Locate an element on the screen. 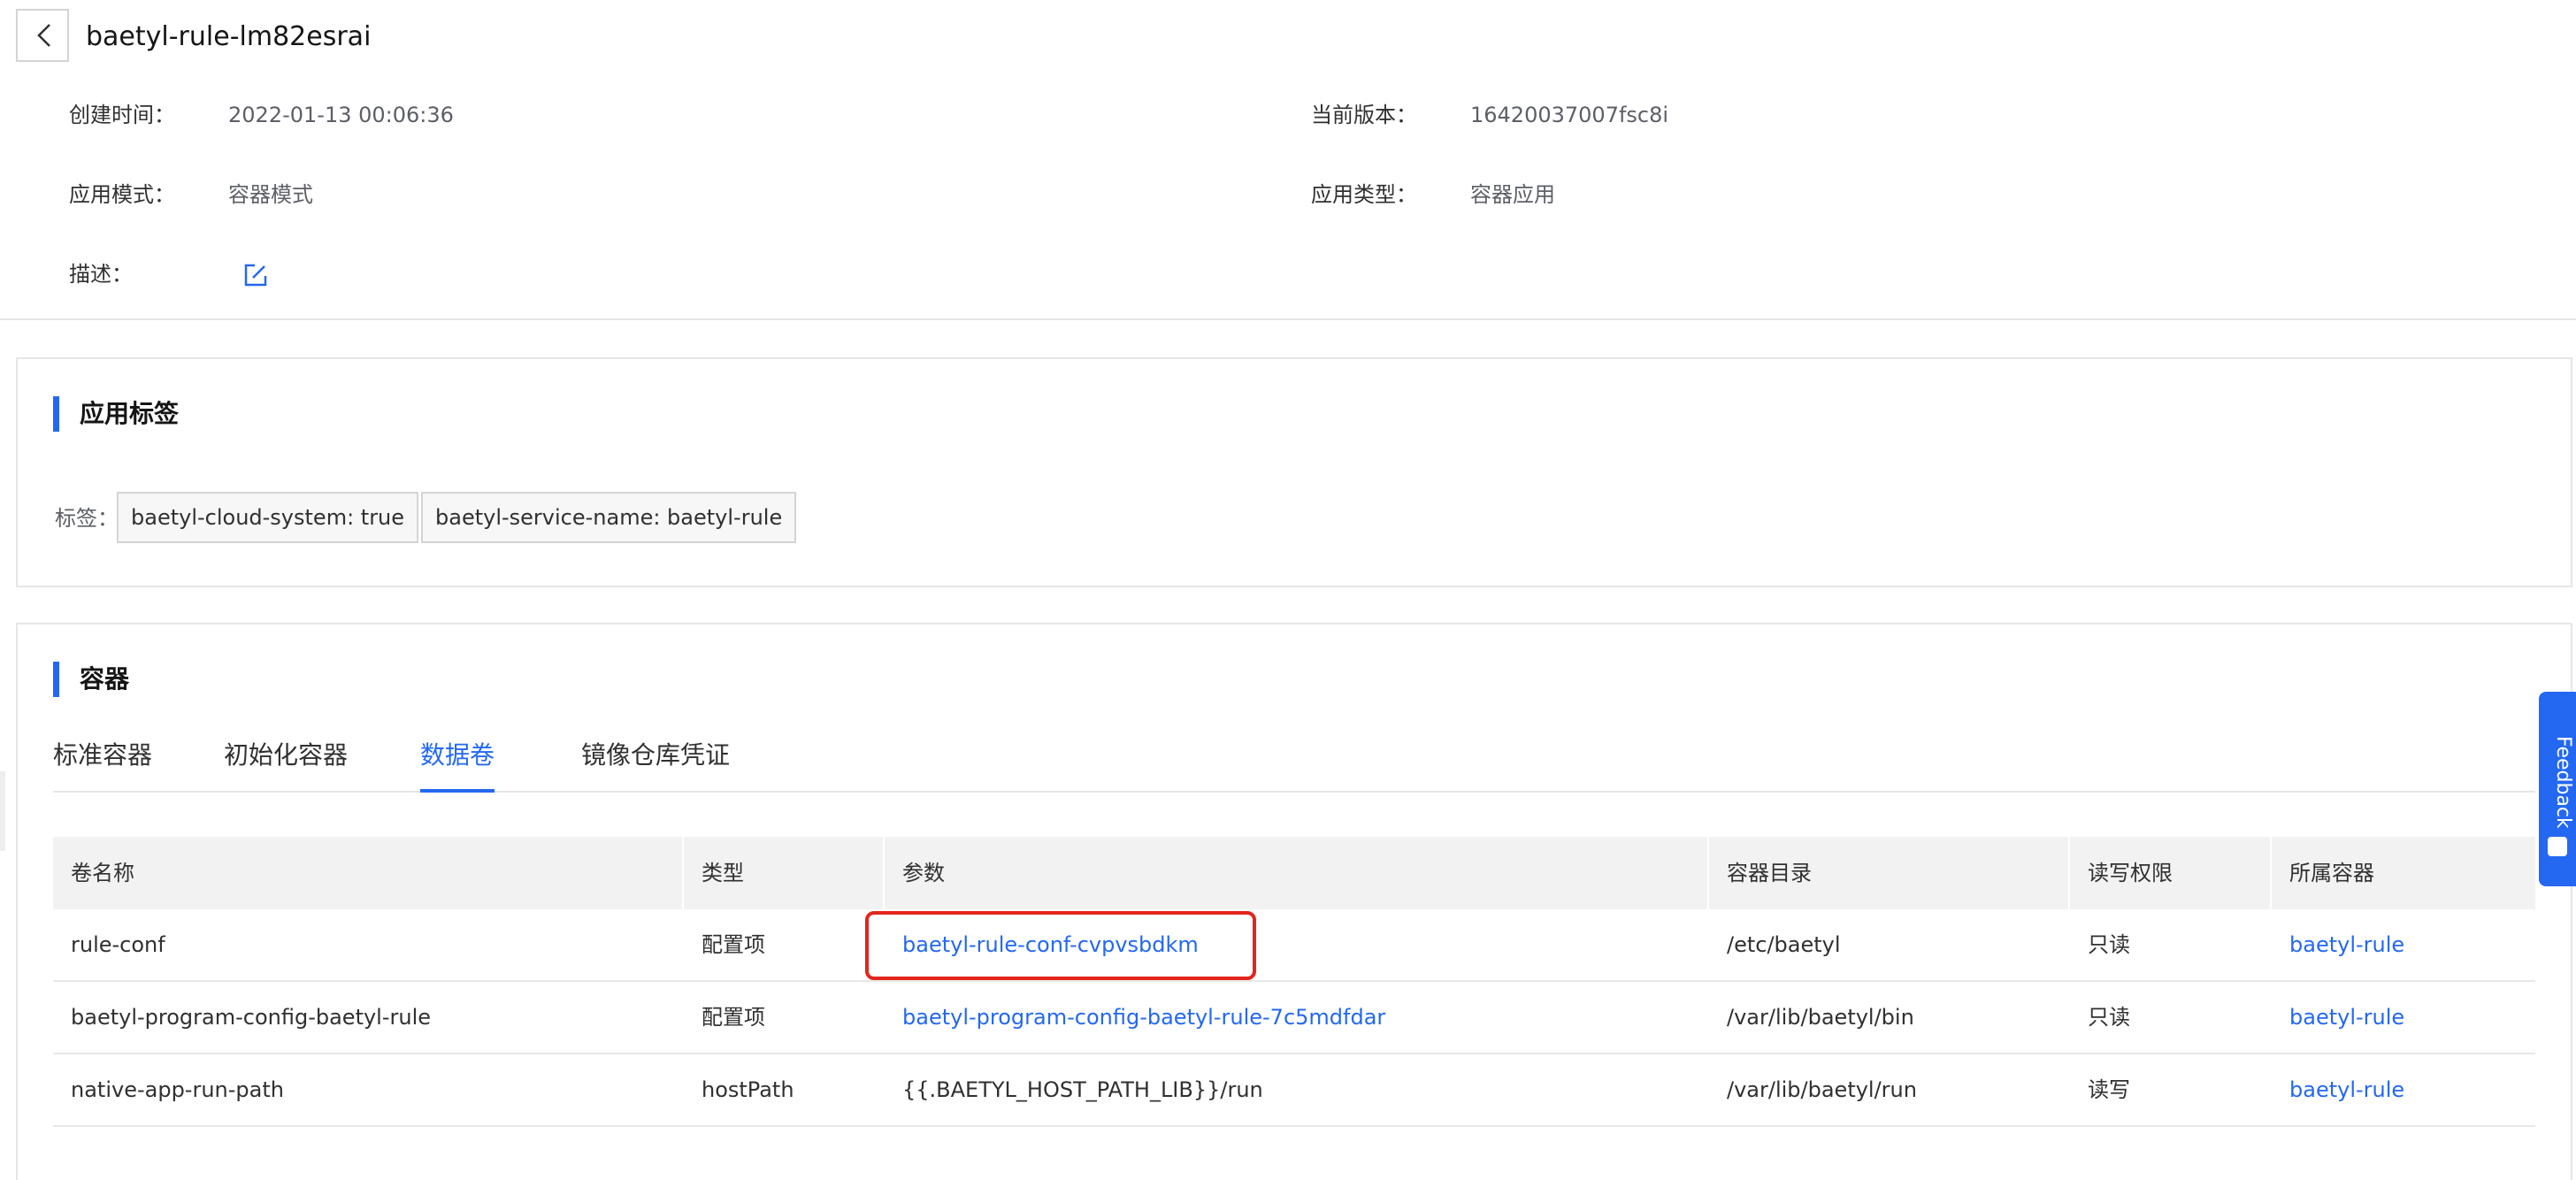  container-dir-cell: /etc/baetyl is located at coordinates (1784, 945).